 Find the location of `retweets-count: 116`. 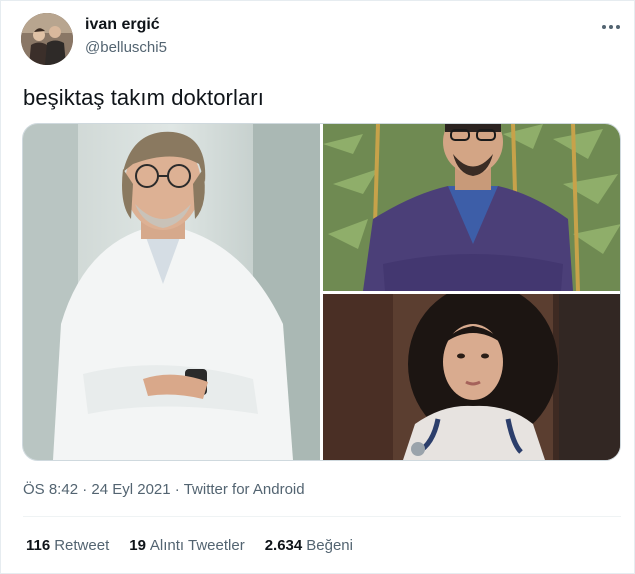

retweets-count: 116 is located at coordinates (38, 545).